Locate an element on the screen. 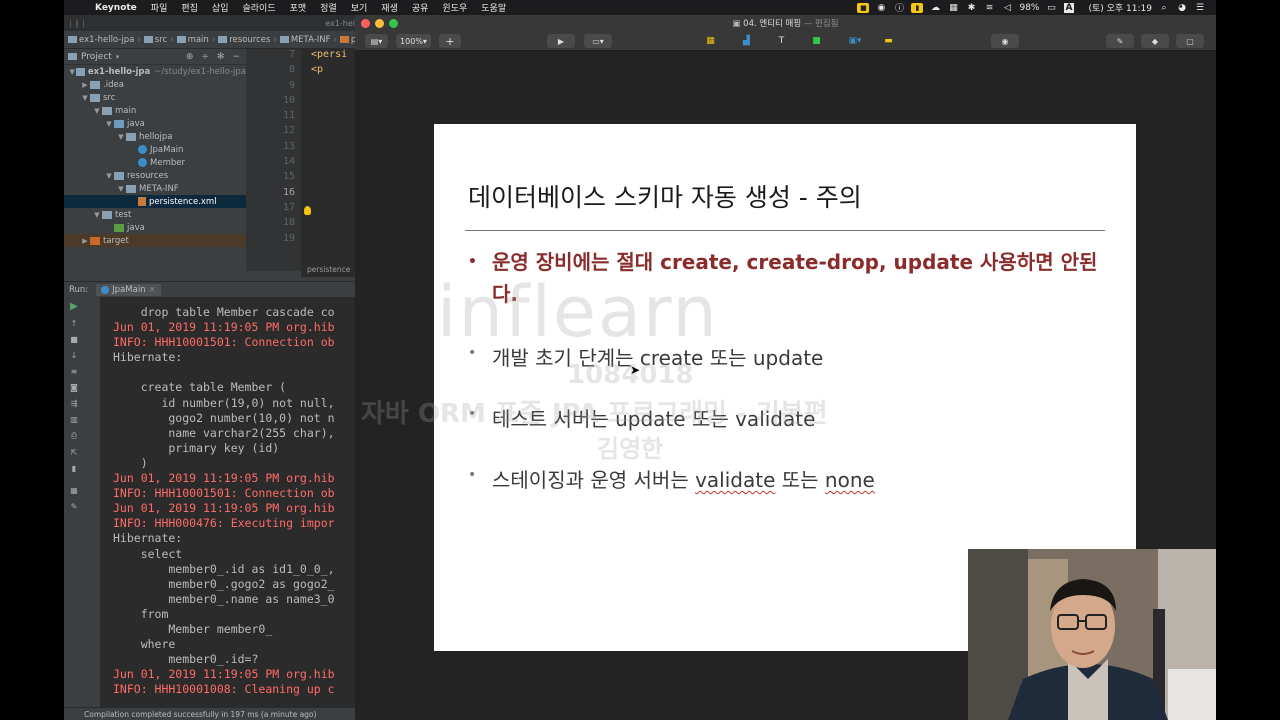  play-button: ▶ is located at coordinates (561, 41).